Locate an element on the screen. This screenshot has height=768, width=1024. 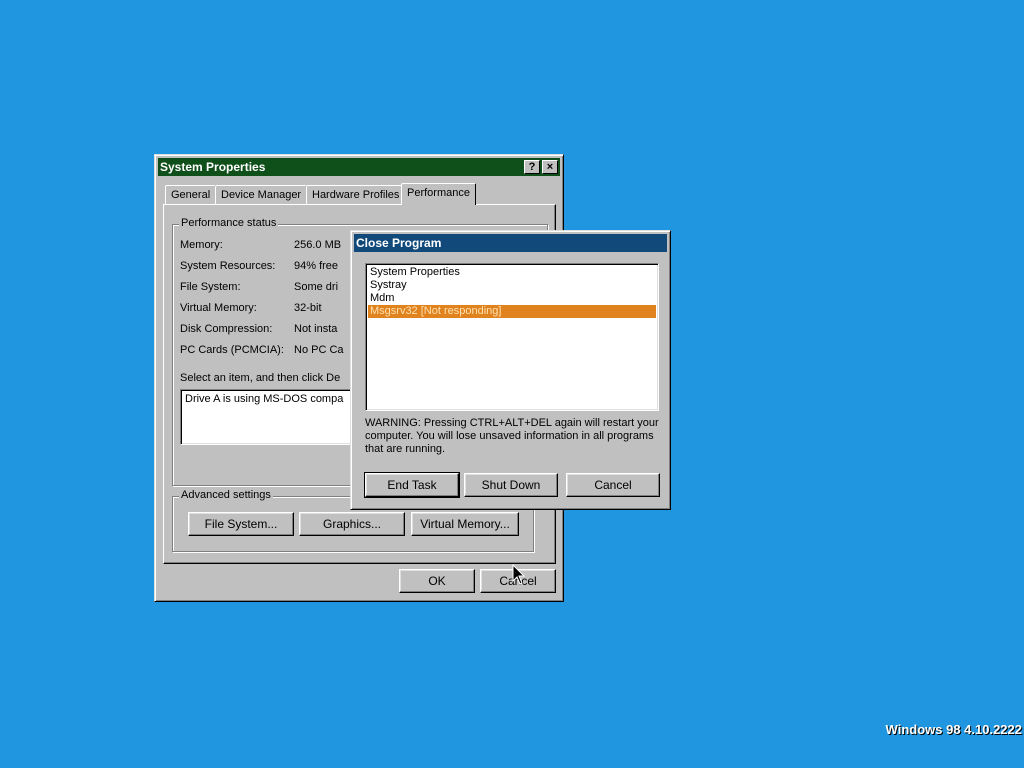
details-text: Drive A is using MS-DOS compa is located at coordinates (264, 399).